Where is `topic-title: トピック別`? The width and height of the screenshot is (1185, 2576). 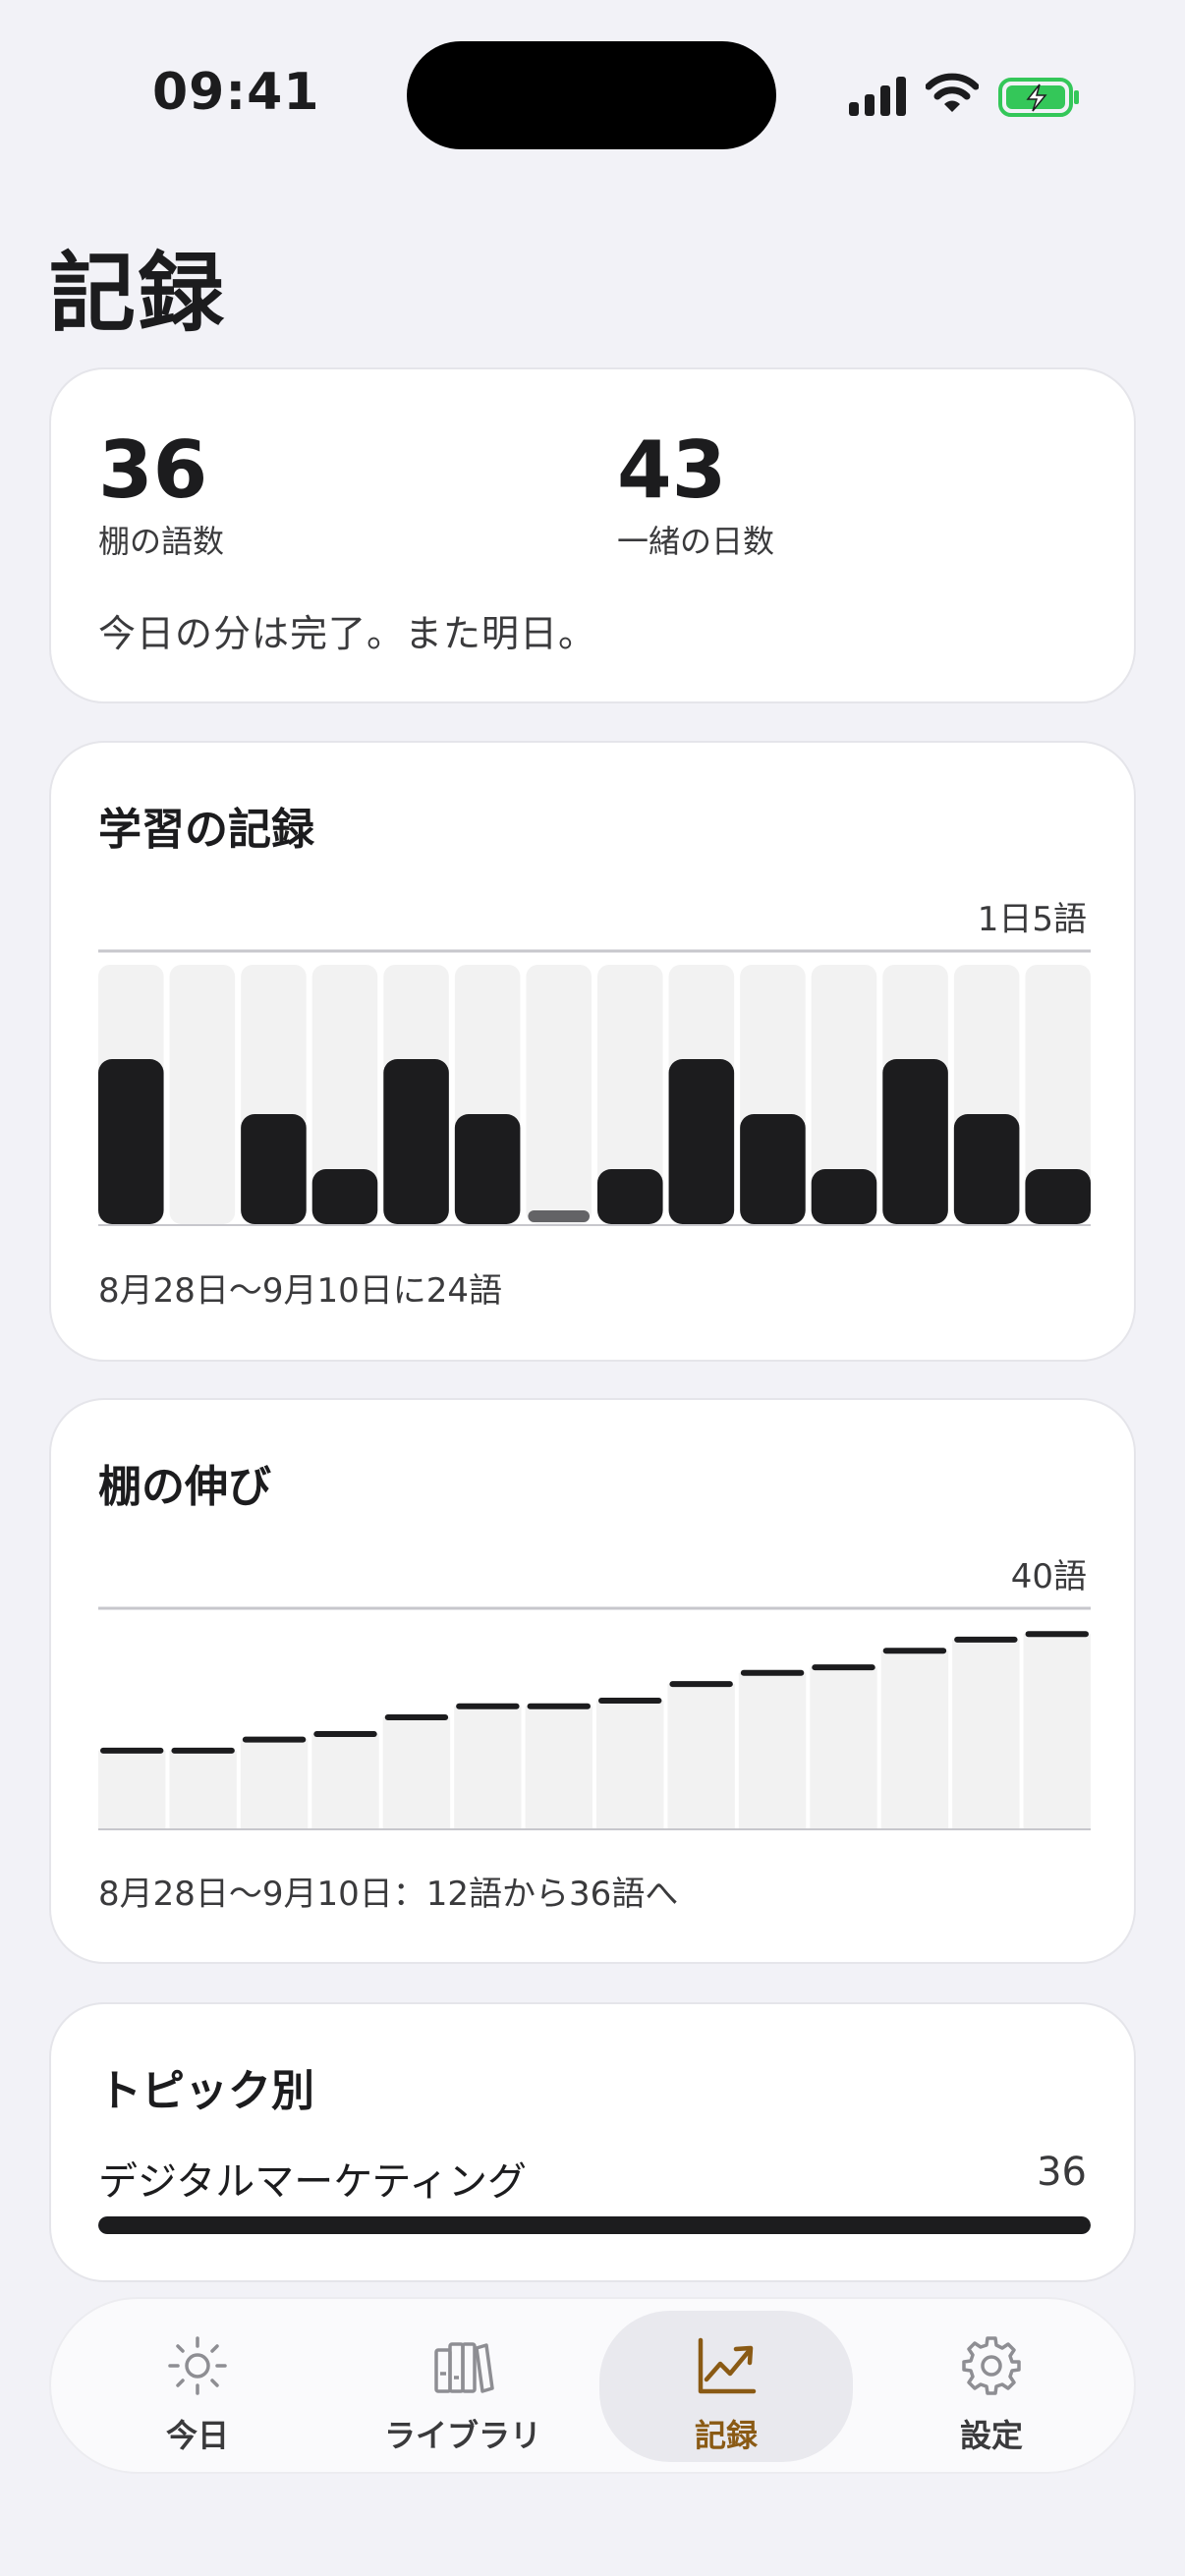
topic-title: トピック別 is located at coordinates (206, 2091).